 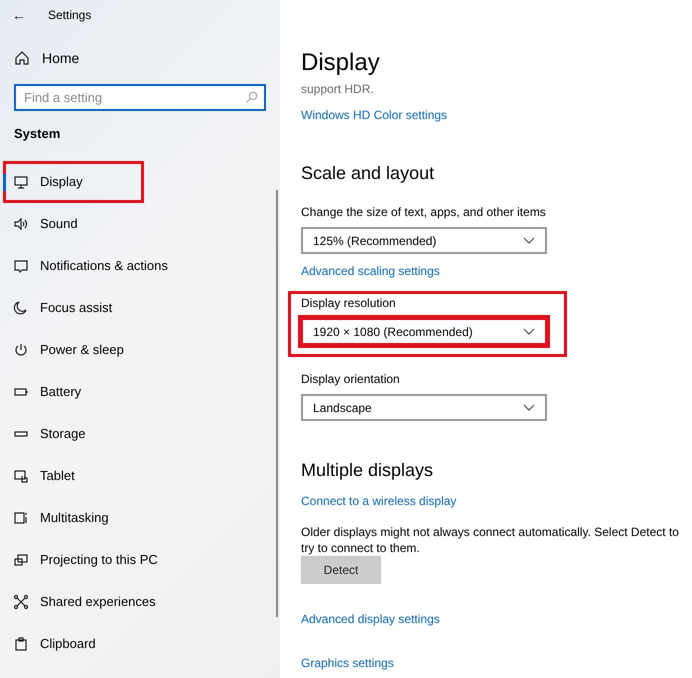 What do you see at coordinates (21, 266) in the screenshot?
I see `speech-bubble-icon` at bounding box center [21, 266].